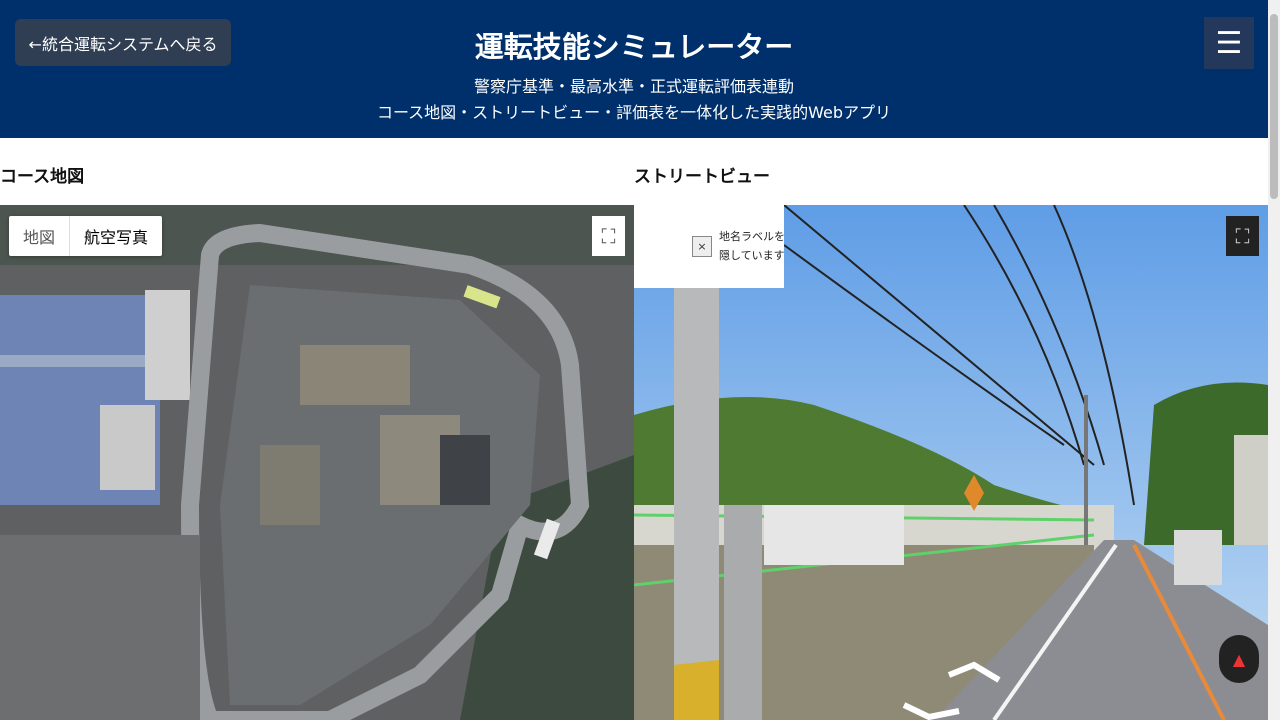  Describe the element at coordinates (634, 112) in the screenshot. I see `page-subtitle-2: コース地図・ストリートビュー・評価表を一体化した実践的Webアプリ` at that location.